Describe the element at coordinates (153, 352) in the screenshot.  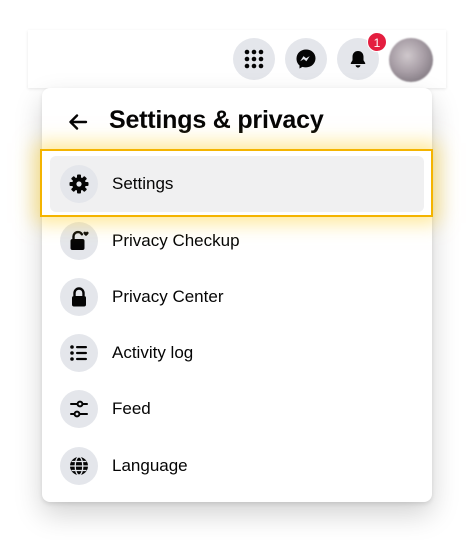
I see `menu-item-label: Activity log` at that location.